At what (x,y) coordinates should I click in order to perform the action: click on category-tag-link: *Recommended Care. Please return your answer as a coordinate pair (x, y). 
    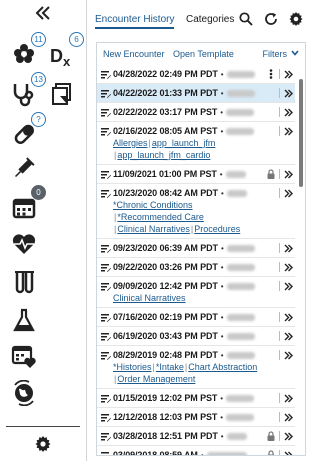
    Looking at the image, I should click on (160, 217).